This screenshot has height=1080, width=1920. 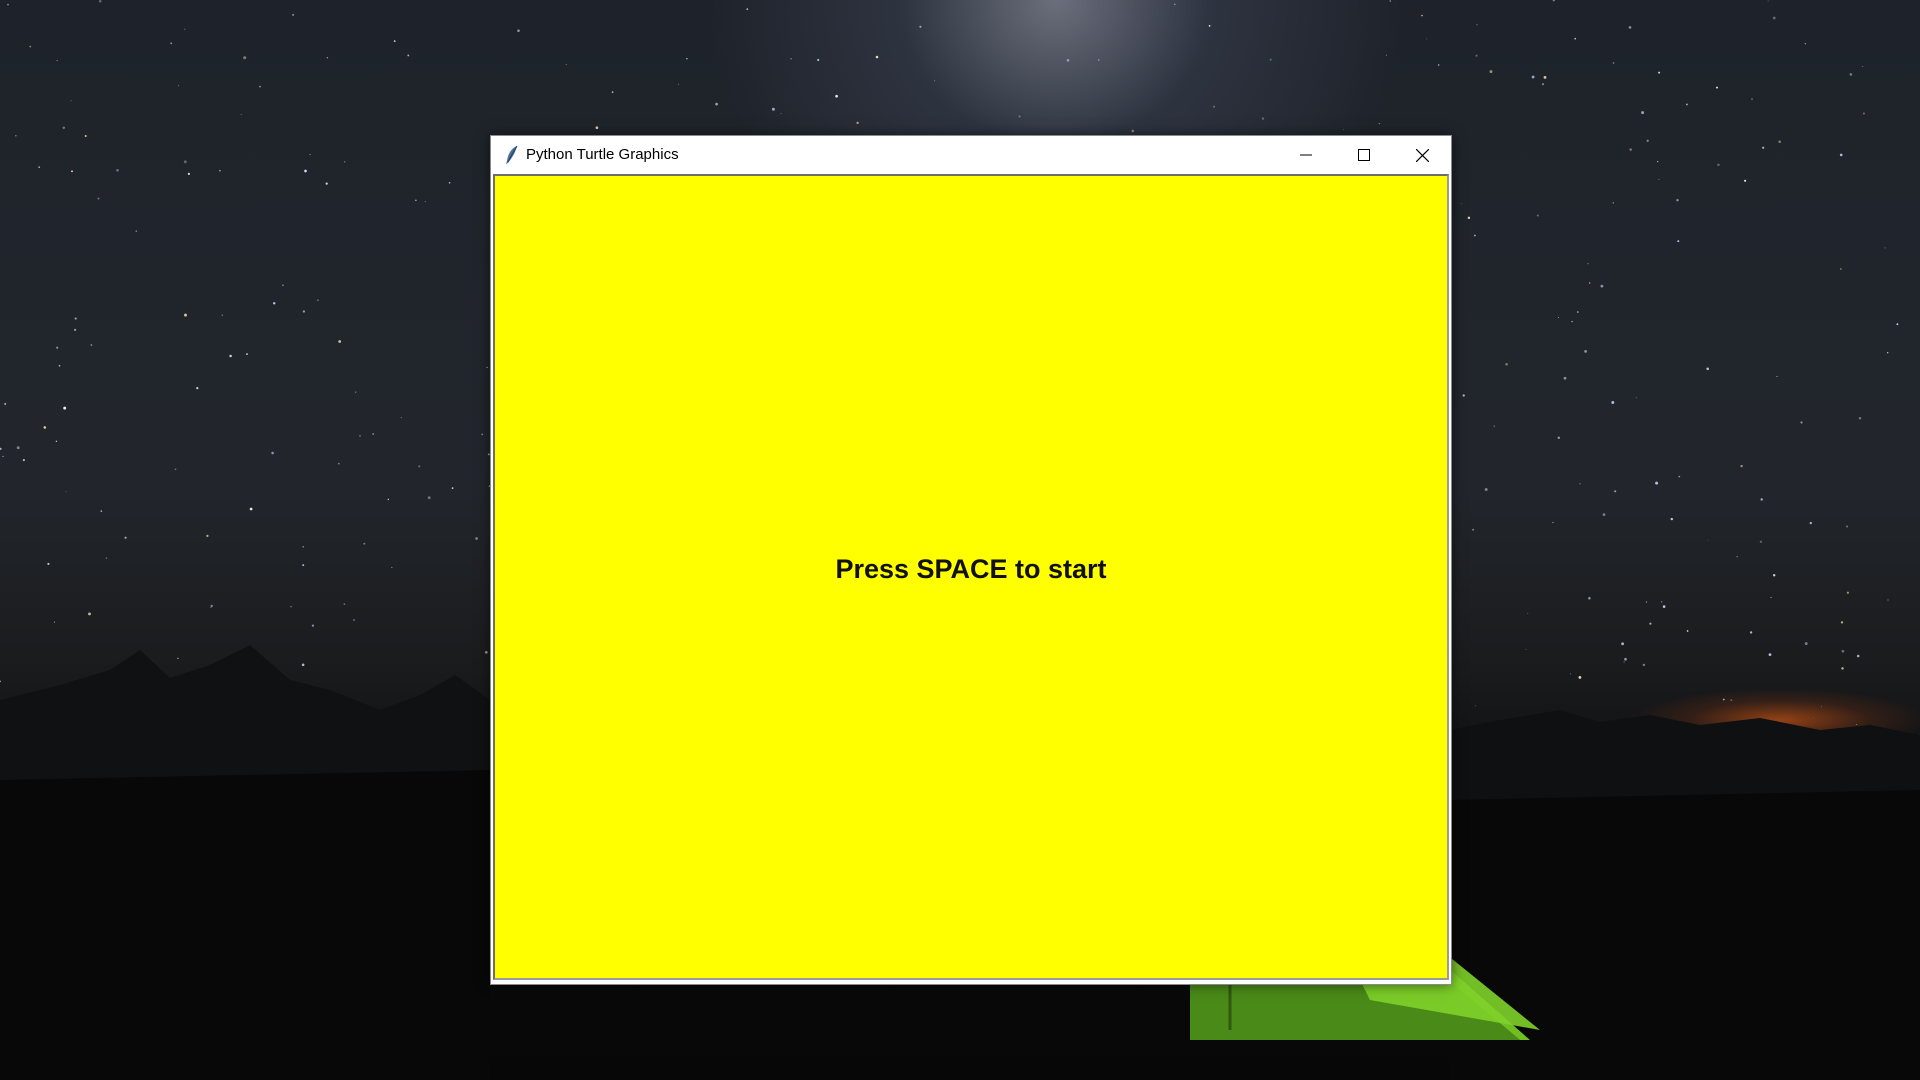 What do you see at coordinates (512, 154) in the screenshot?
I see `feather-icon` at bounding box center [512, 154].